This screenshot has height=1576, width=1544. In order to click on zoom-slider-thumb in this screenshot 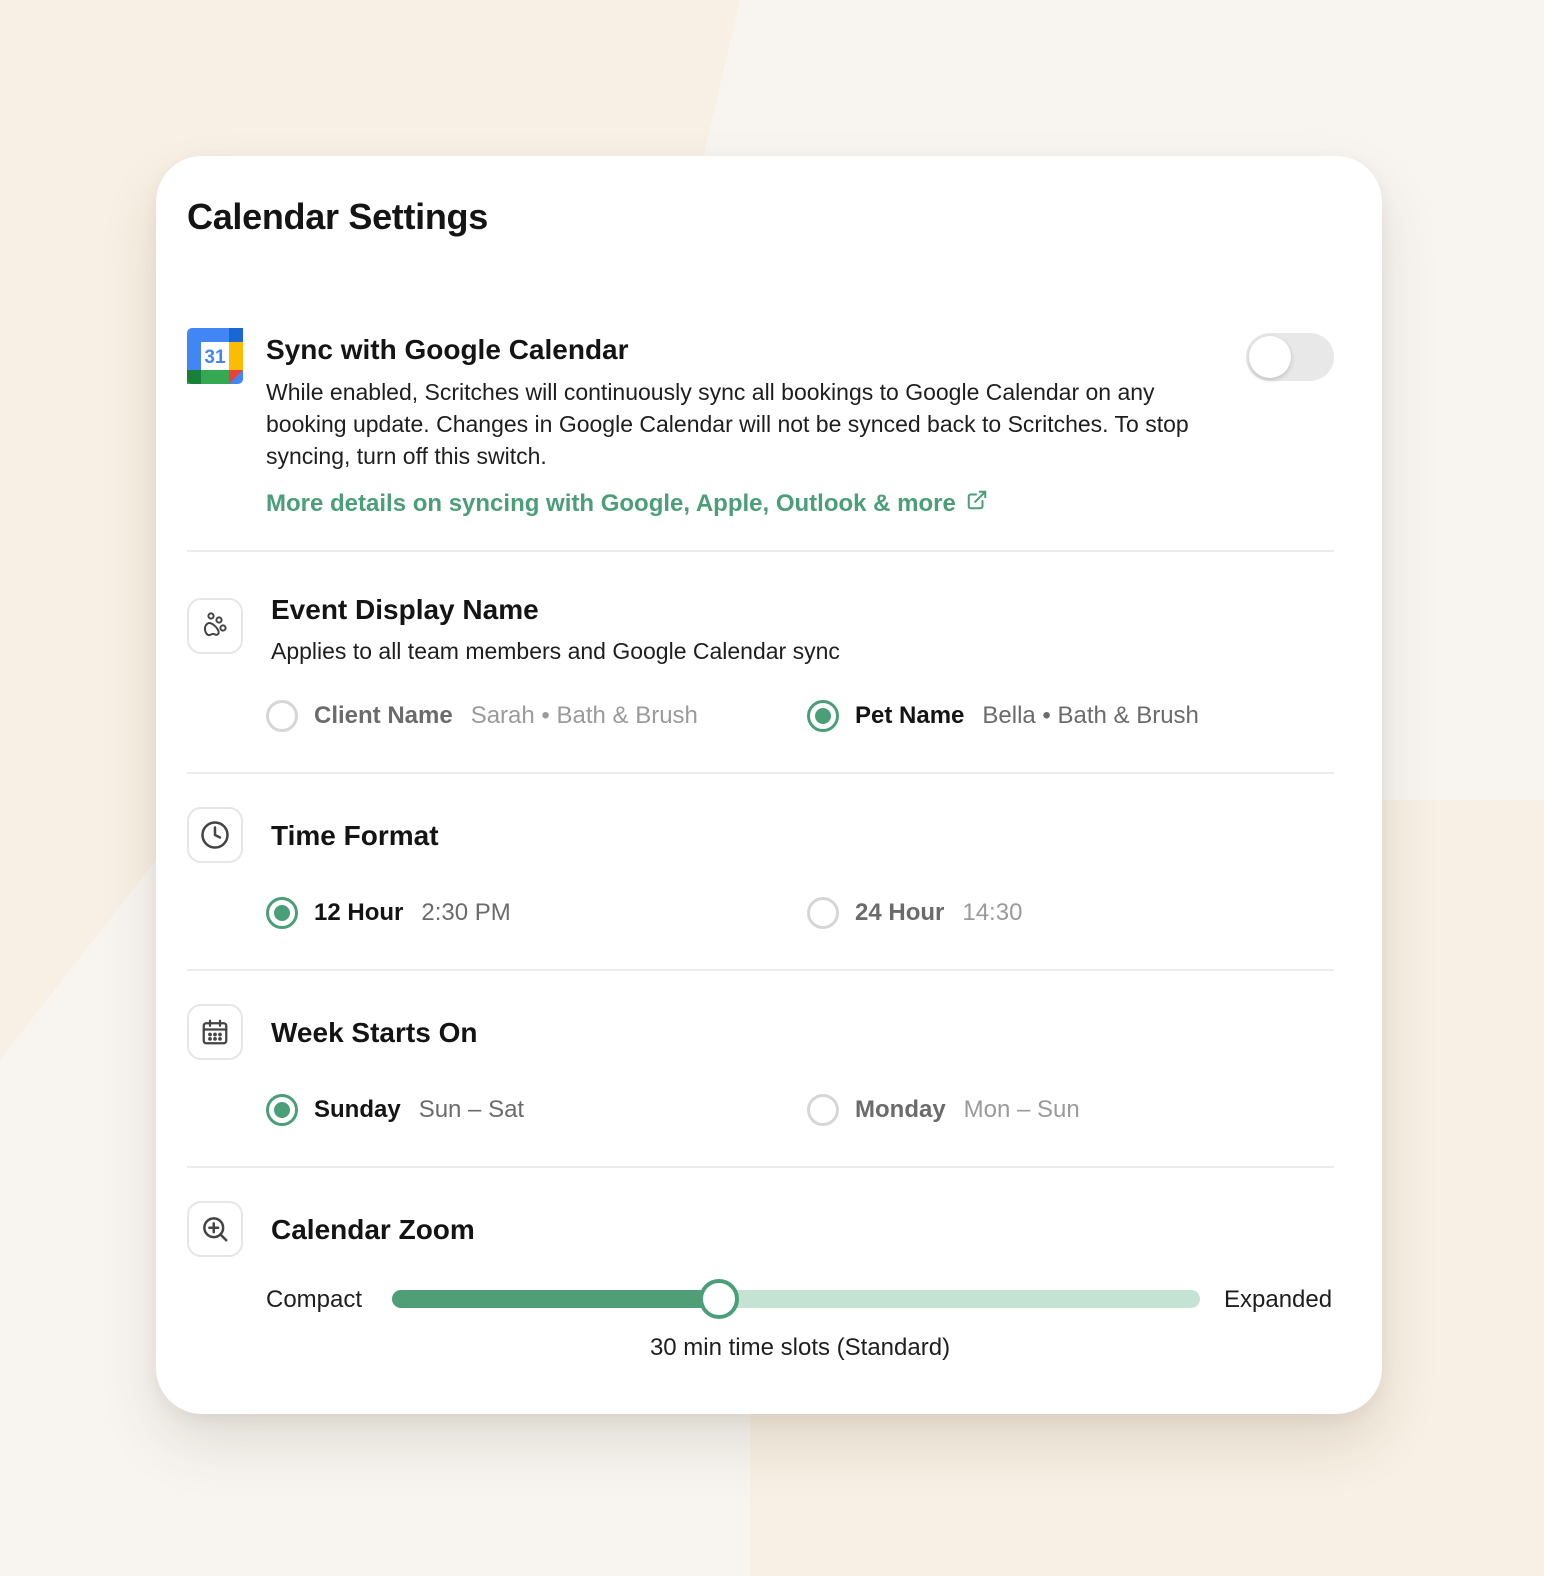, I will do `click(719, 1299)`.